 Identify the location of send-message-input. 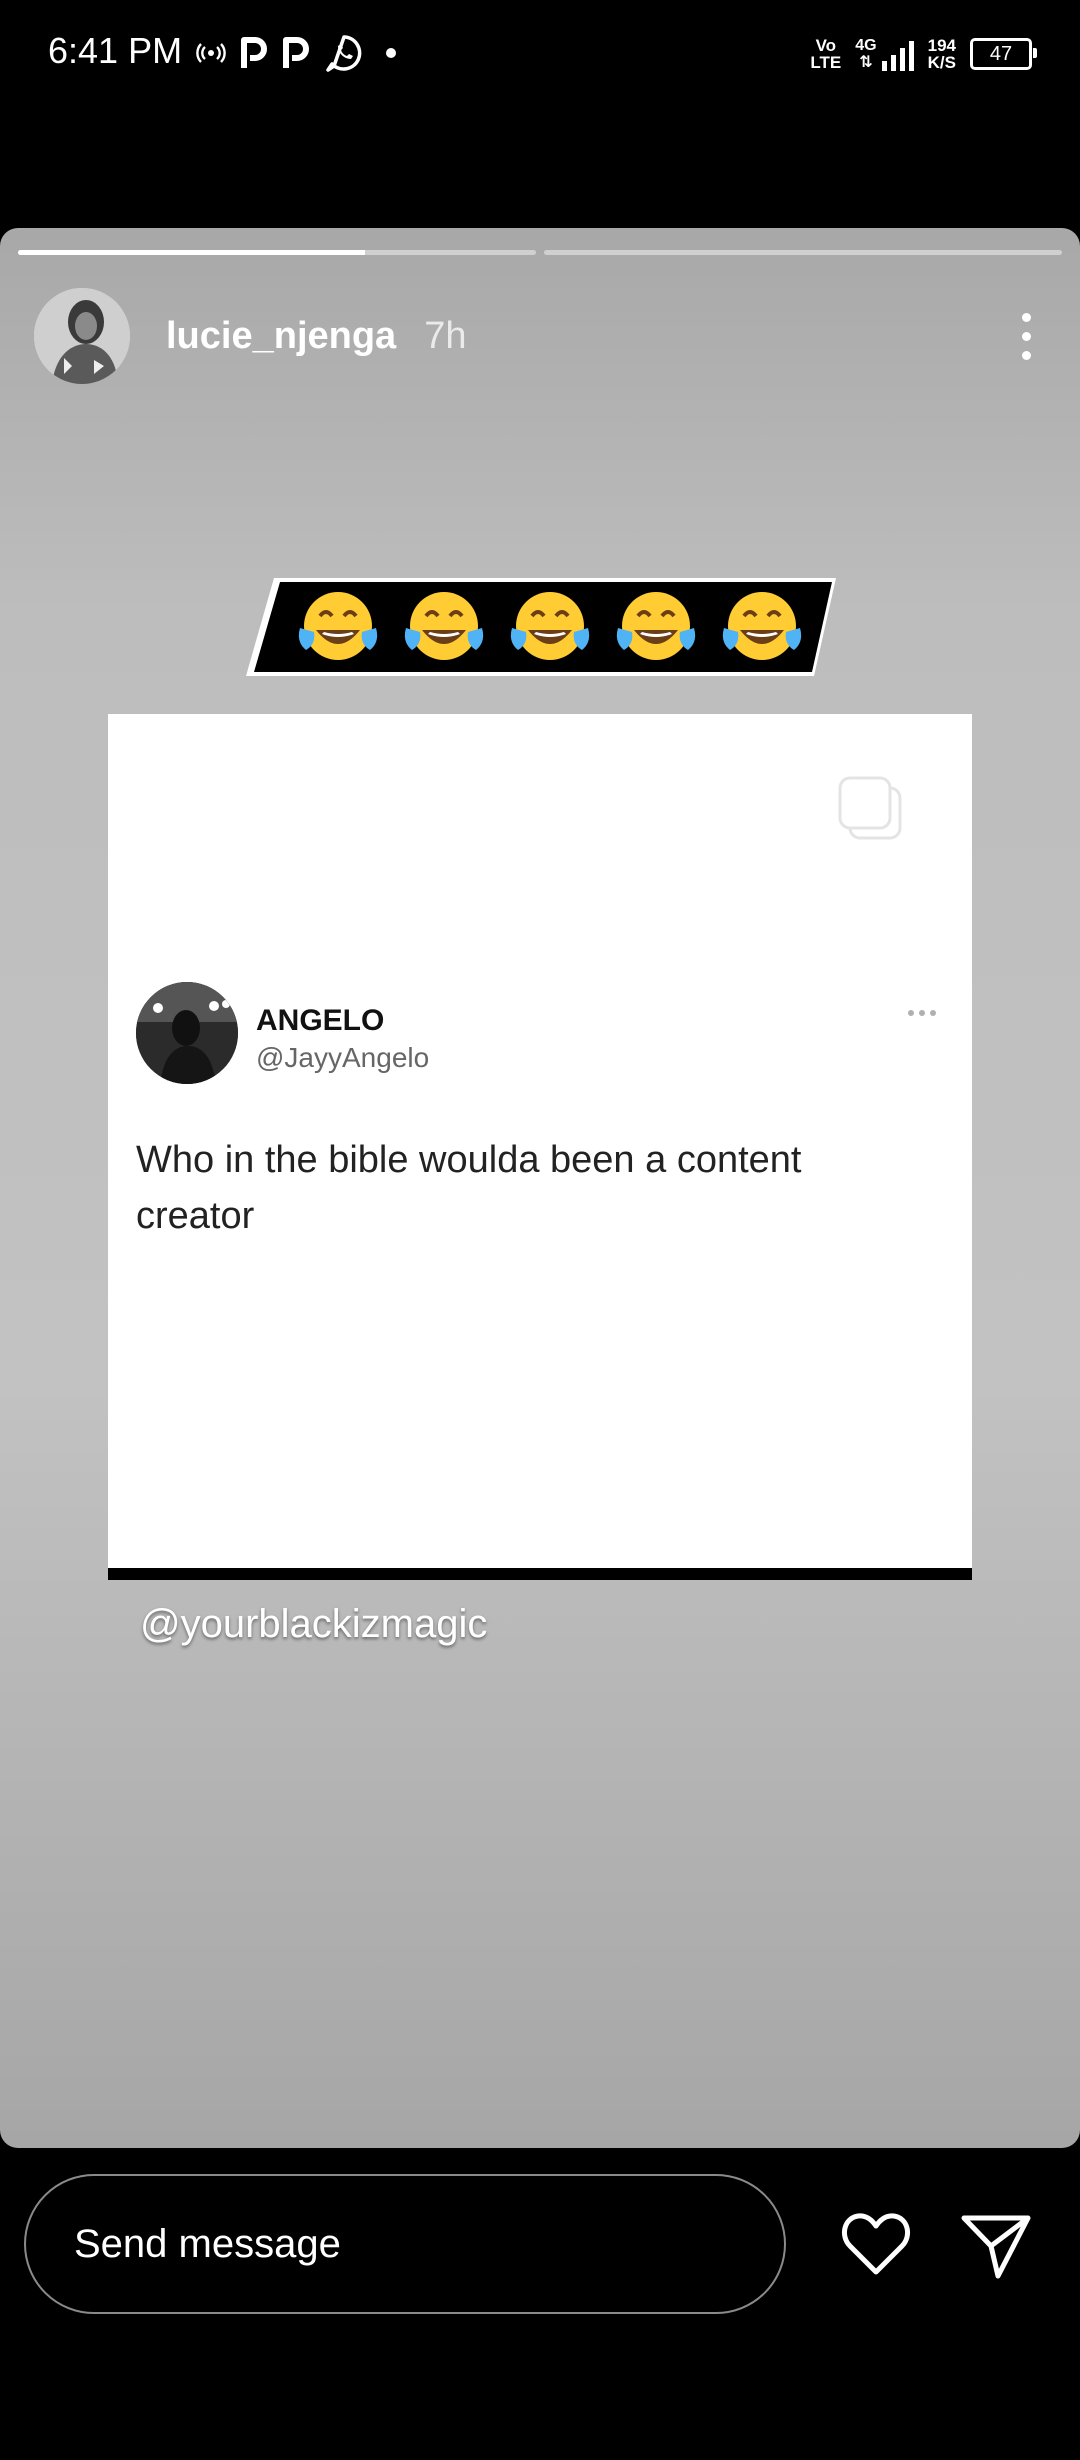
(405, 2244).